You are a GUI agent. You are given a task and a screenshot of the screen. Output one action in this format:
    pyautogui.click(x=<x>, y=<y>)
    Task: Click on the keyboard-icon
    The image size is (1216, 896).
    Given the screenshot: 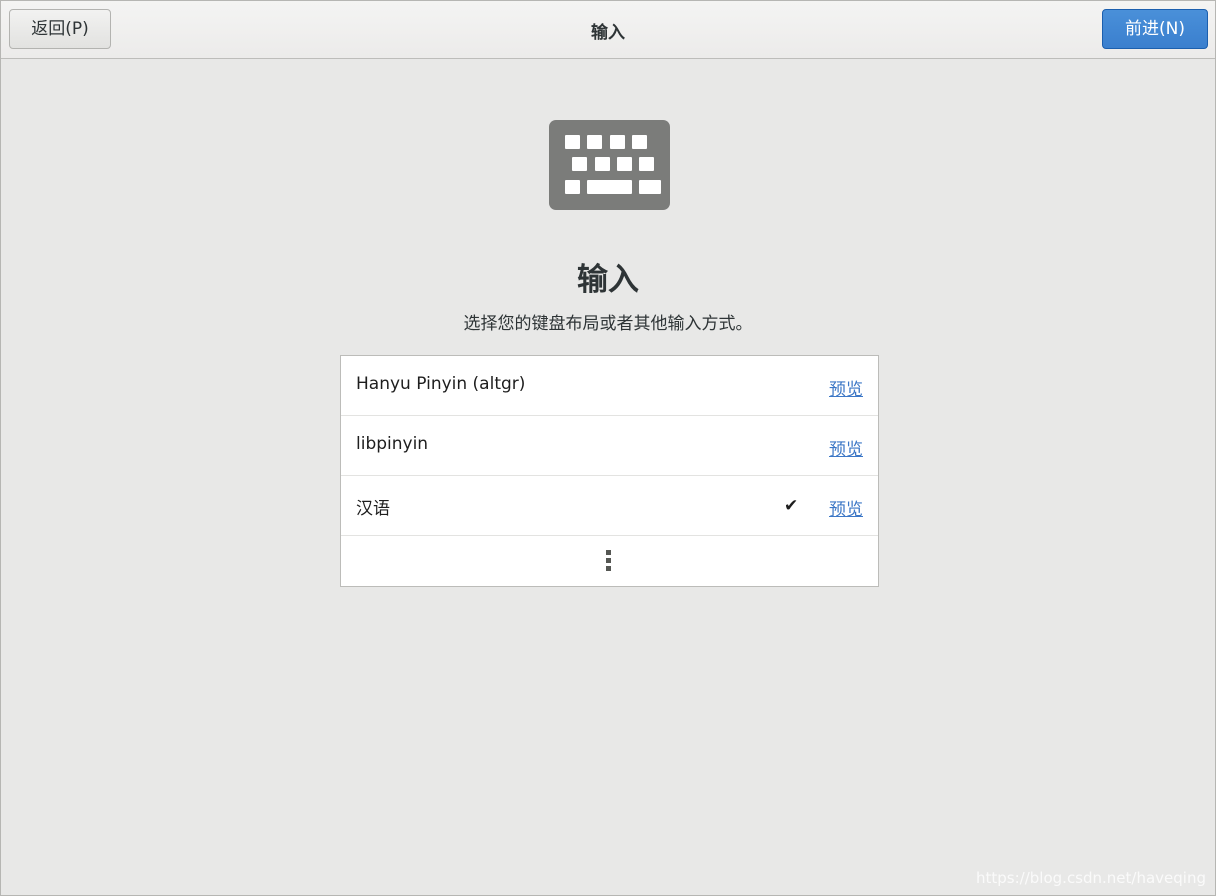 What is the action you would take?
    pyautogui.click(x=609, y=167)
    